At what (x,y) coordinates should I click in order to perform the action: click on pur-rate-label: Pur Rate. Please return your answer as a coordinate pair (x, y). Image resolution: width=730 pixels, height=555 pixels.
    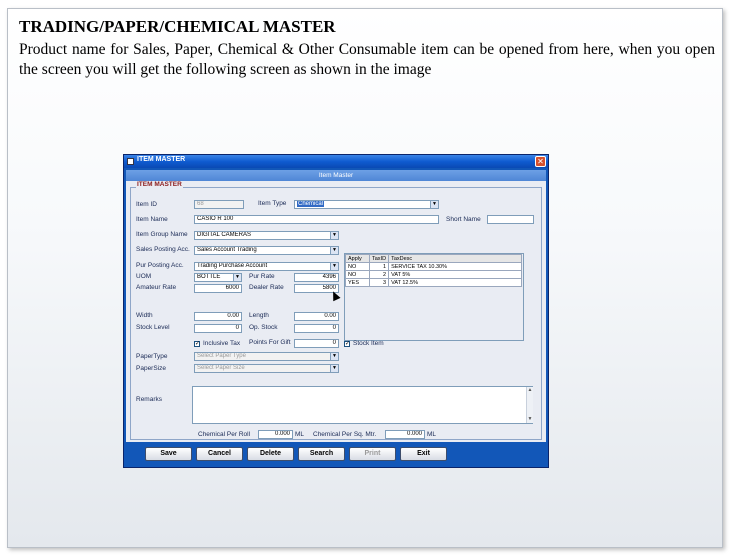
    Looking at the image, I should click on (262, 276).